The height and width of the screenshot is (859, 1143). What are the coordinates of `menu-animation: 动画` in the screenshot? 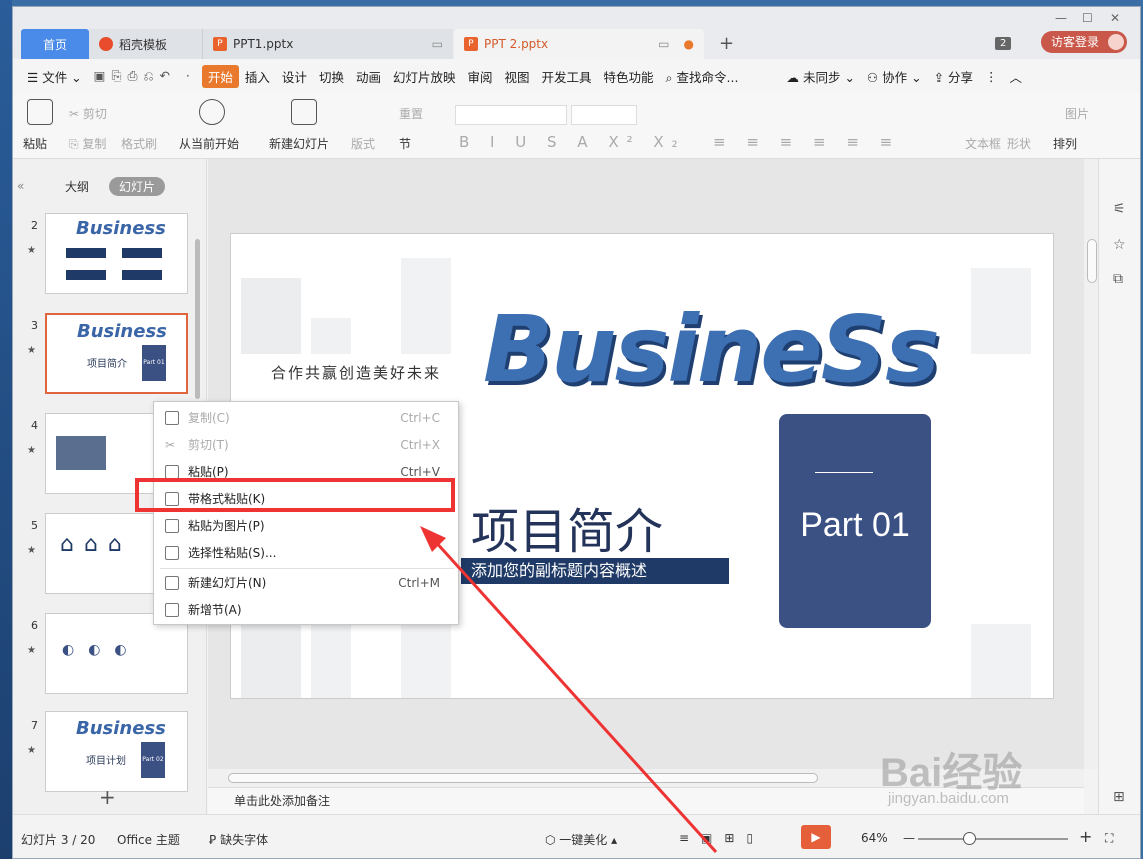 It's located at (368, 76).